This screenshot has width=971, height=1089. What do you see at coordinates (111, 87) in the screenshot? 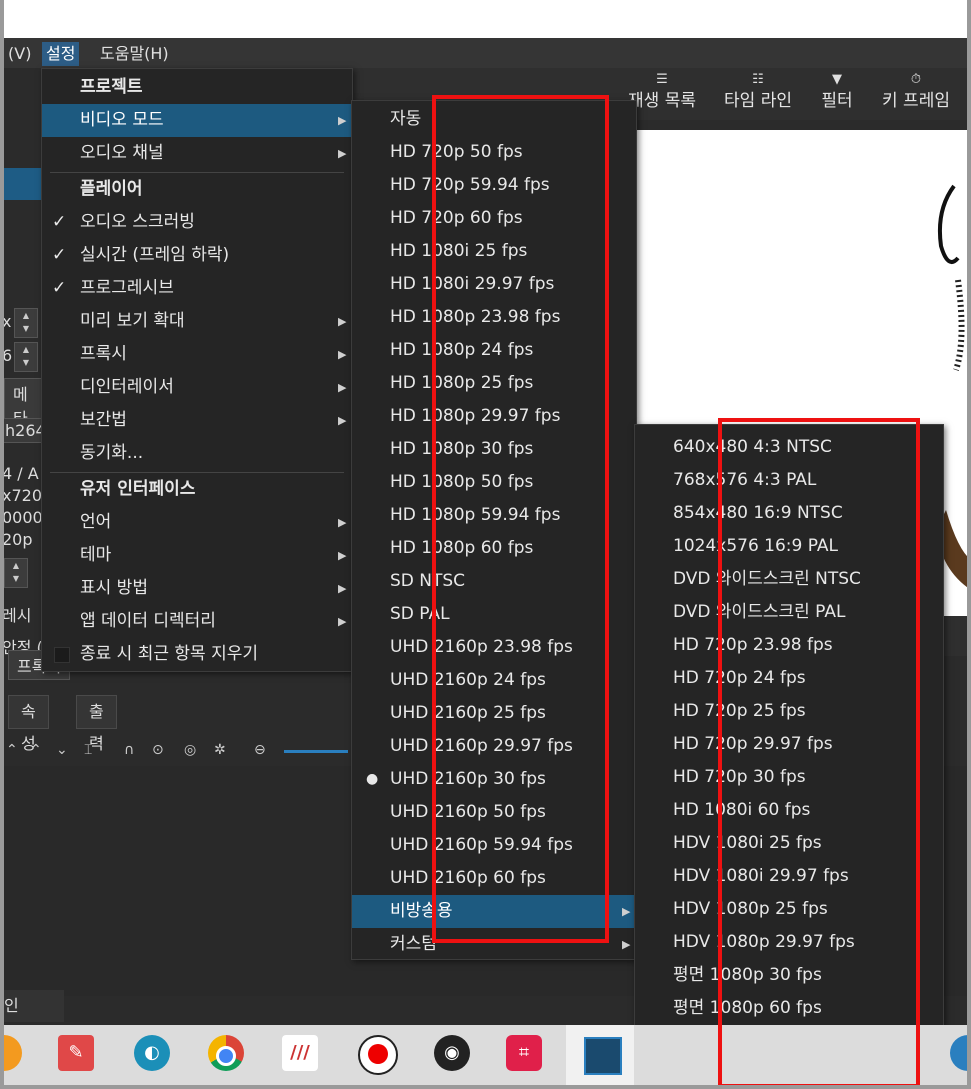
I see `menu-section-project: 프로젝트` at bounding box center [111, 87].